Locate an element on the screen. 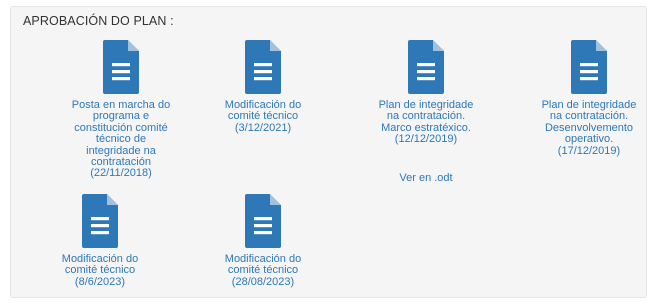 This screenshot has width=653, height=307. view-odt-link: Ver en .odt is located at coordinates (426, 178).